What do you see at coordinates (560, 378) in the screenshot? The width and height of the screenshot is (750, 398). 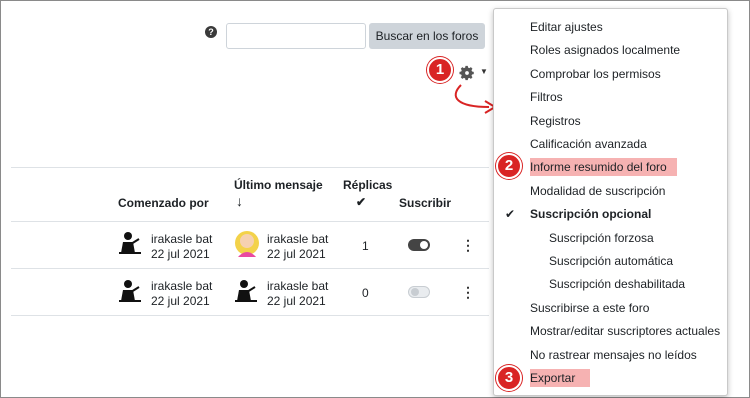 I see `menu-item-export: Exportar` at bounding box center [560, 378].